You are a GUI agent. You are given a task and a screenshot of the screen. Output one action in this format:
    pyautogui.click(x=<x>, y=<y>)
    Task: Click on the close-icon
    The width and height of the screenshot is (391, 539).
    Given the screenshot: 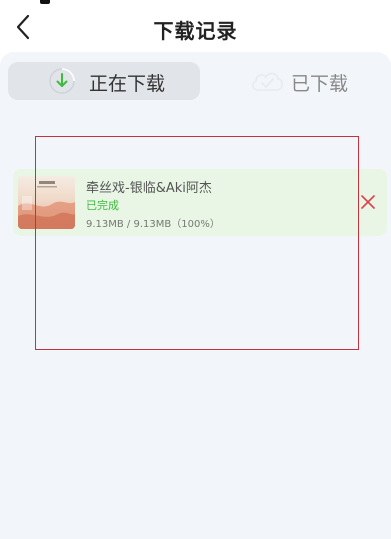 What is the action you would take?
    pyautogui.click(x=368, y=202)
    